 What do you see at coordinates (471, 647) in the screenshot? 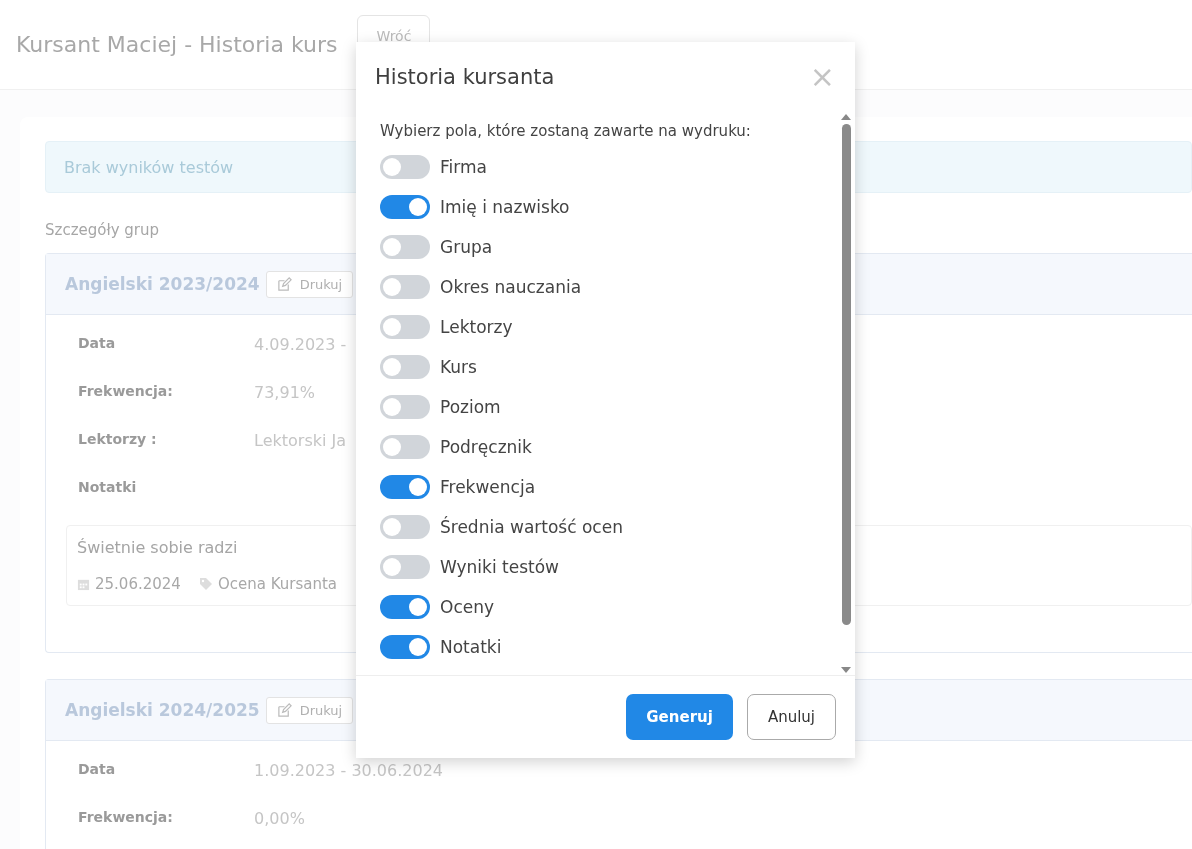
I see `field-label: Notatki` at bounding box center [471, 647].